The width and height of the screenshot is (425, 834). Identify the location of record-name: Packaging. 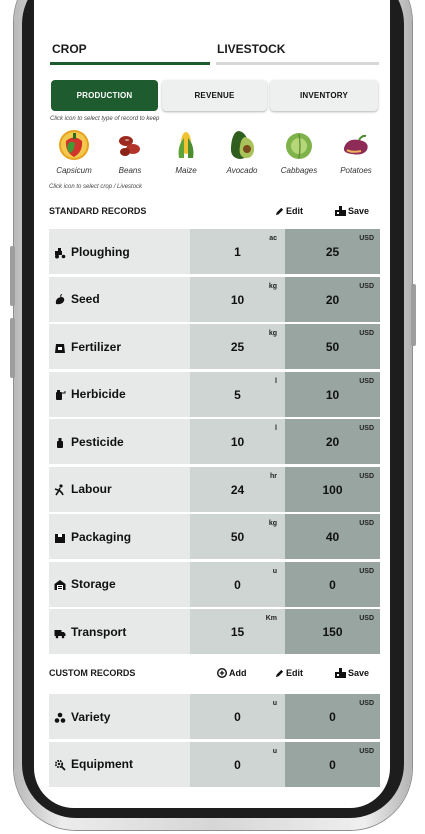
(101, 536).